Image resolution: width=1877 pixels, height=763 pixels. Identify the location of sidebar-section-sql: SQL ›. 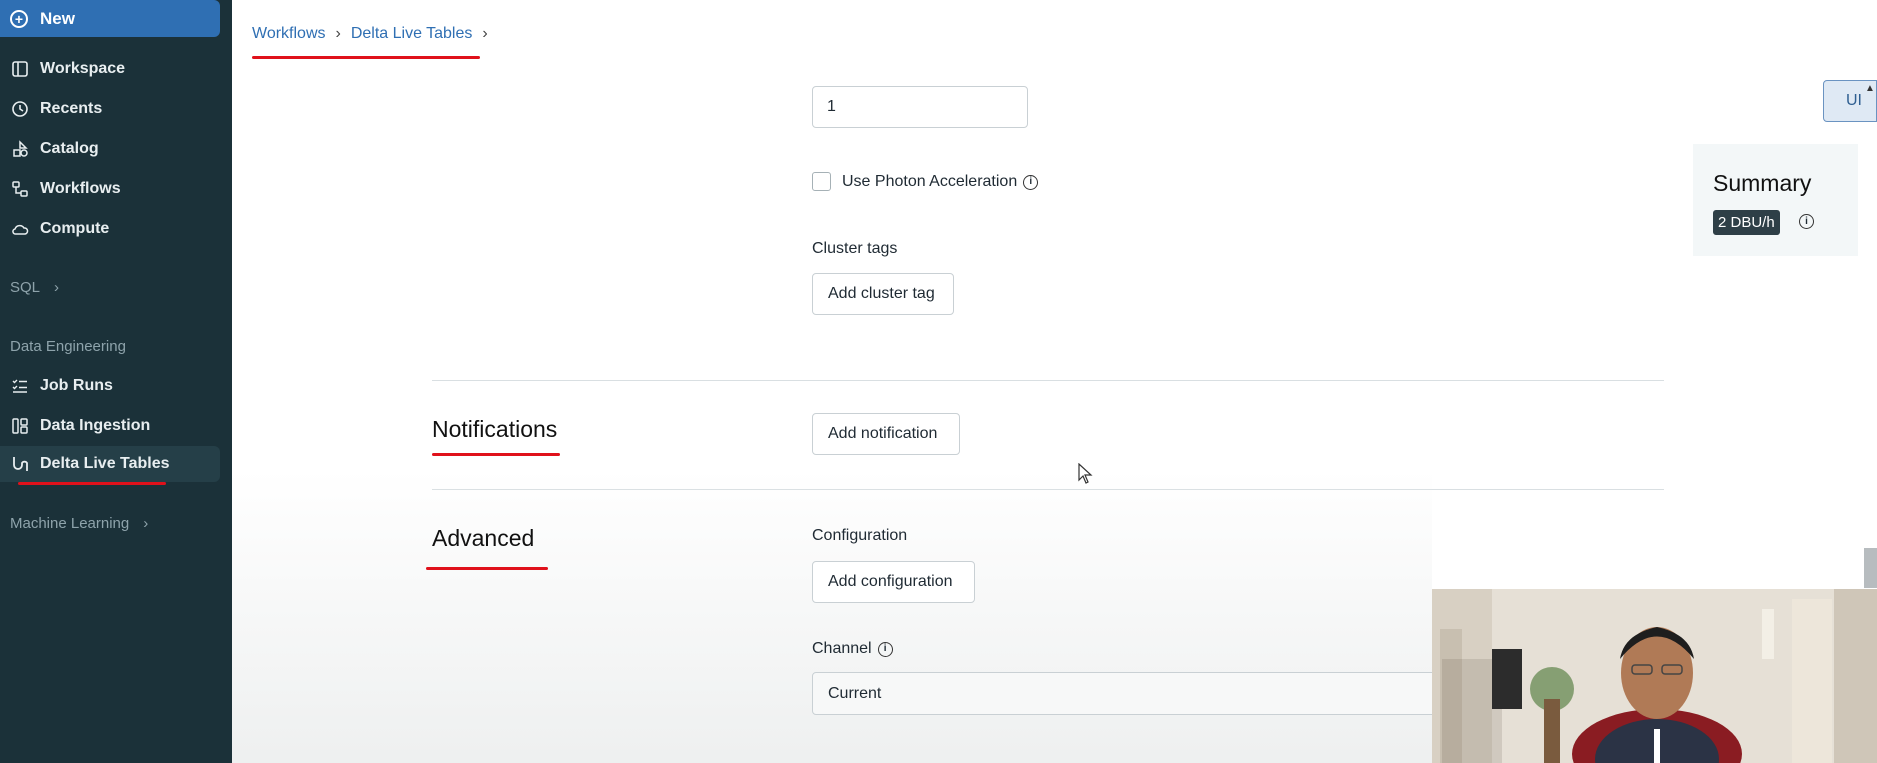
(34, 287).